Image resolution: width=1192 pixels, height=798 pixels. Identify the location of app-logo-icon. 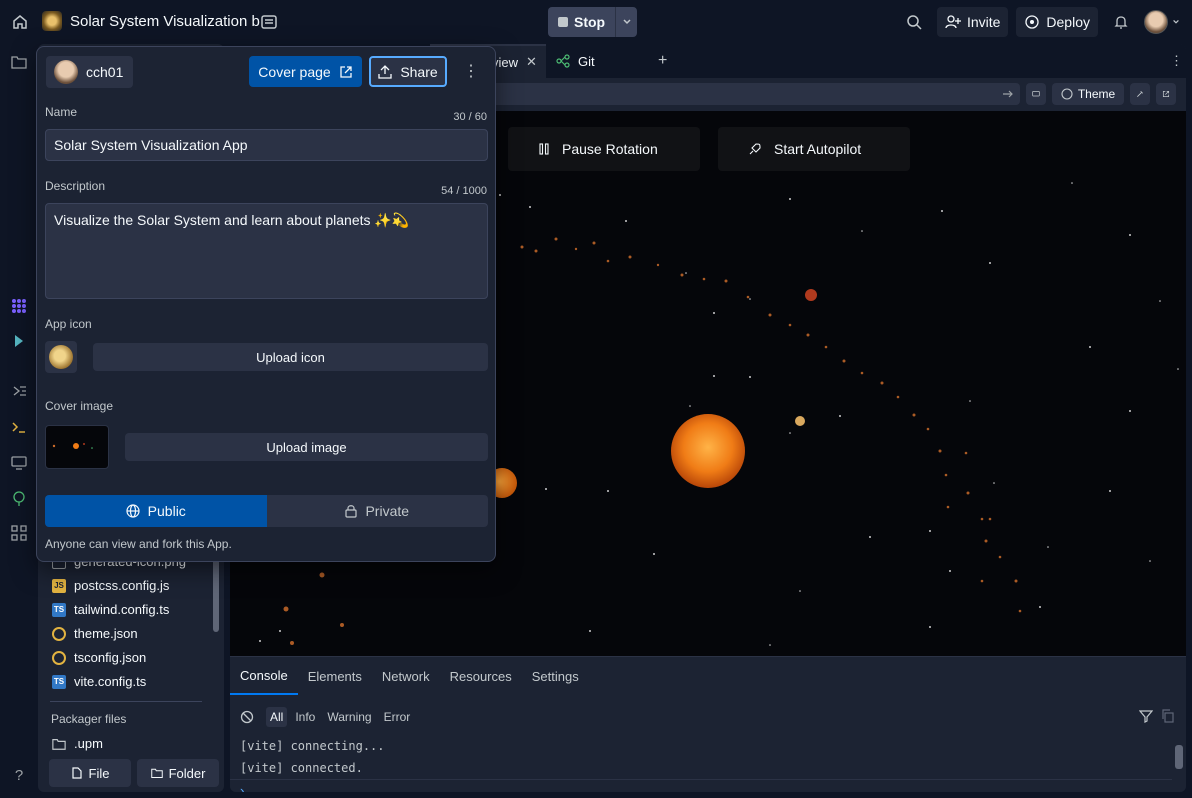
(52, 21).